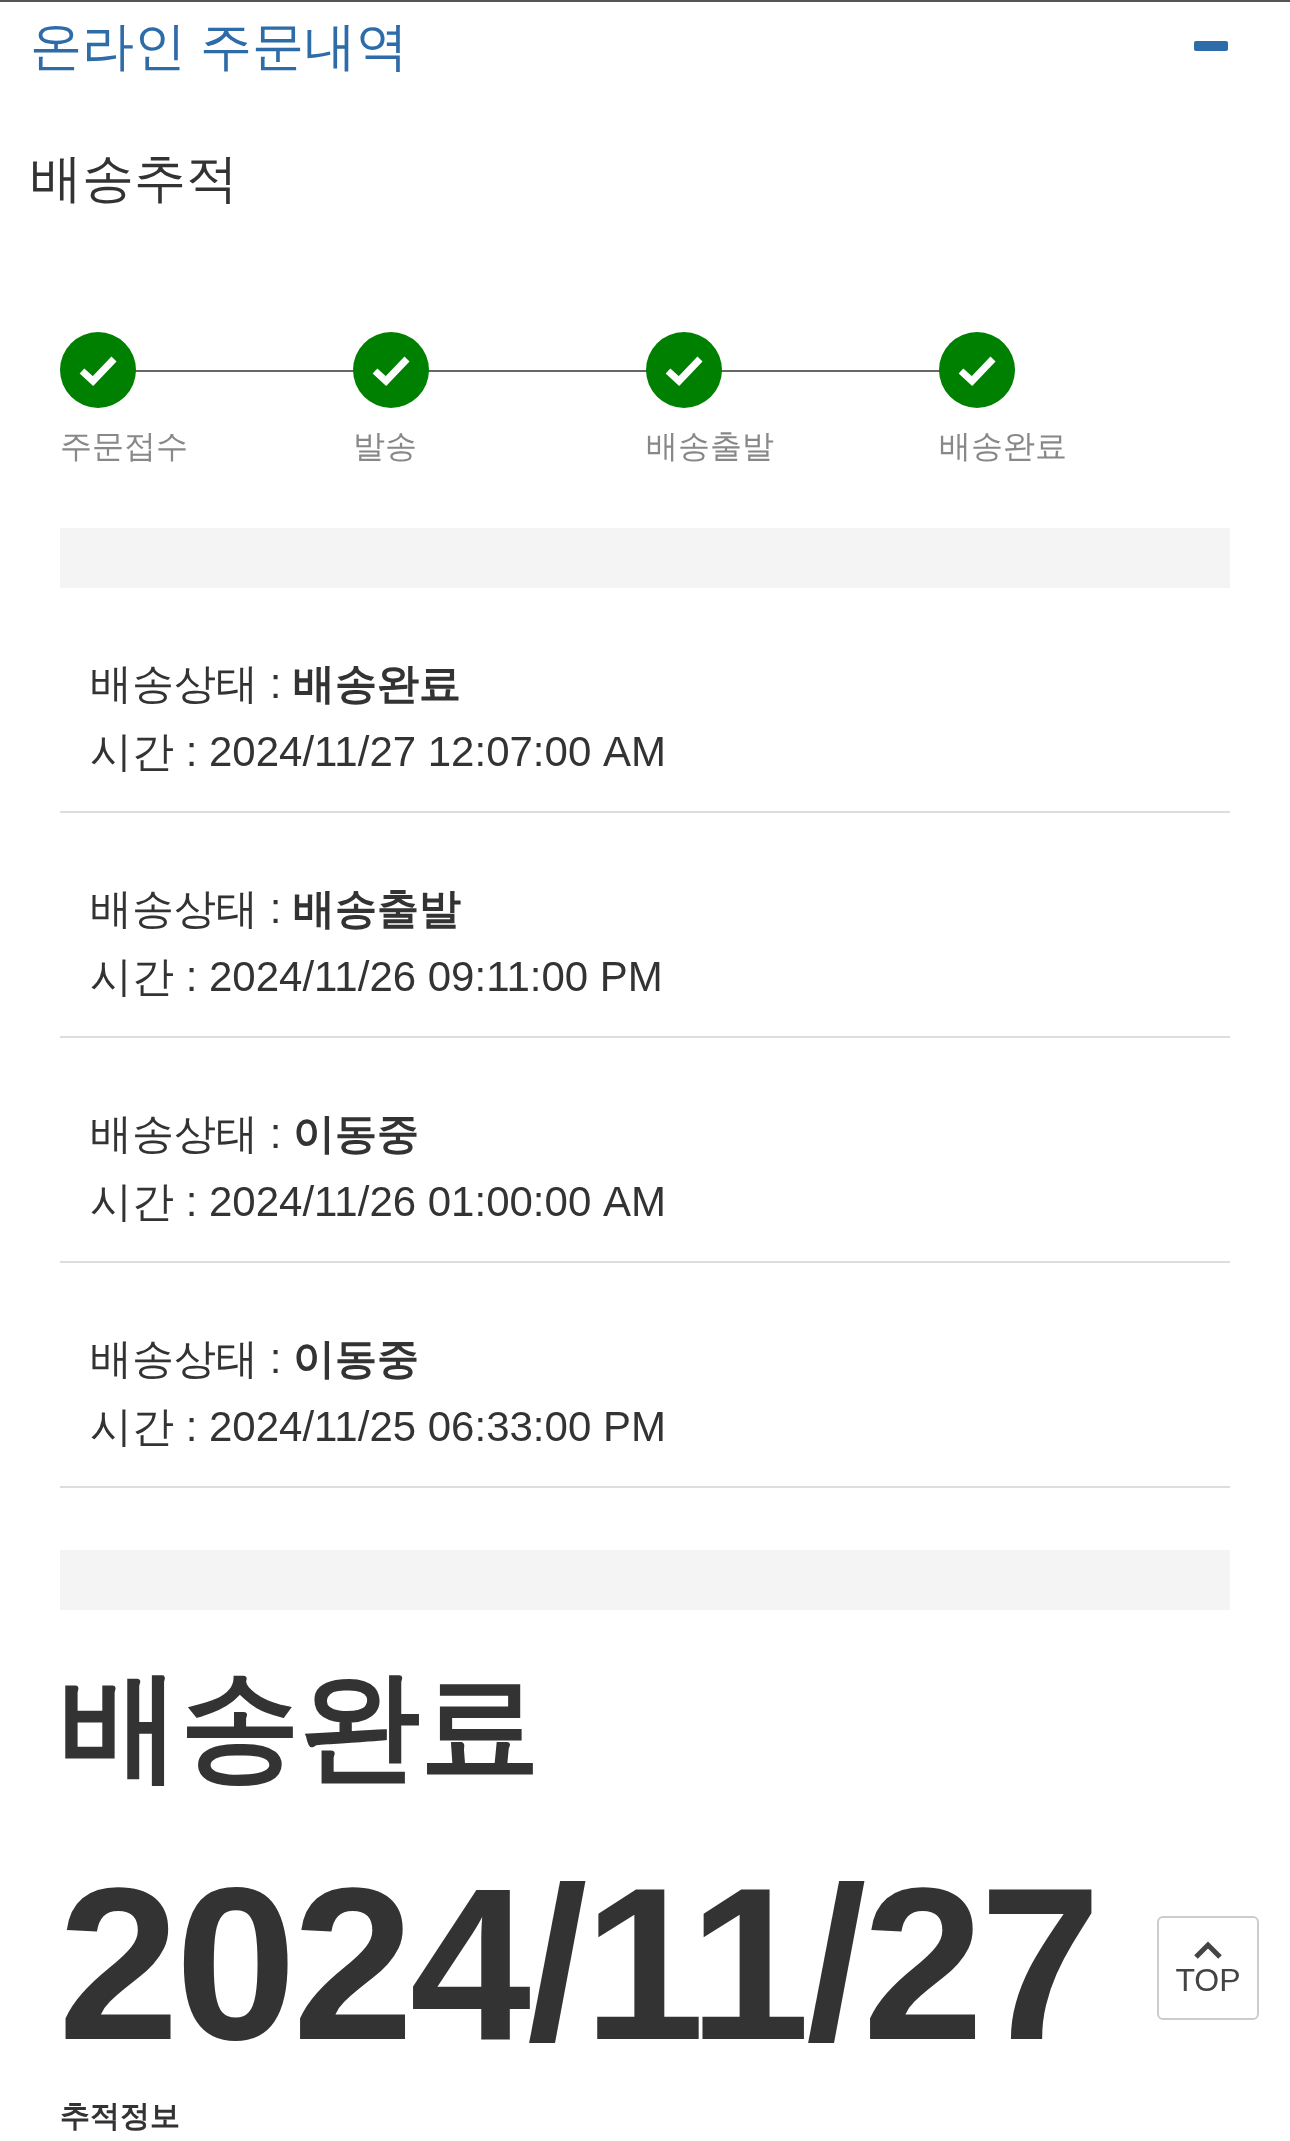 The width and height of the screenshot is (1290, 2141). What do you see at coordinates (300, 1725) in the screenshot?
I see `status-heading: 배송완료` at bounding box center [300, 1725].